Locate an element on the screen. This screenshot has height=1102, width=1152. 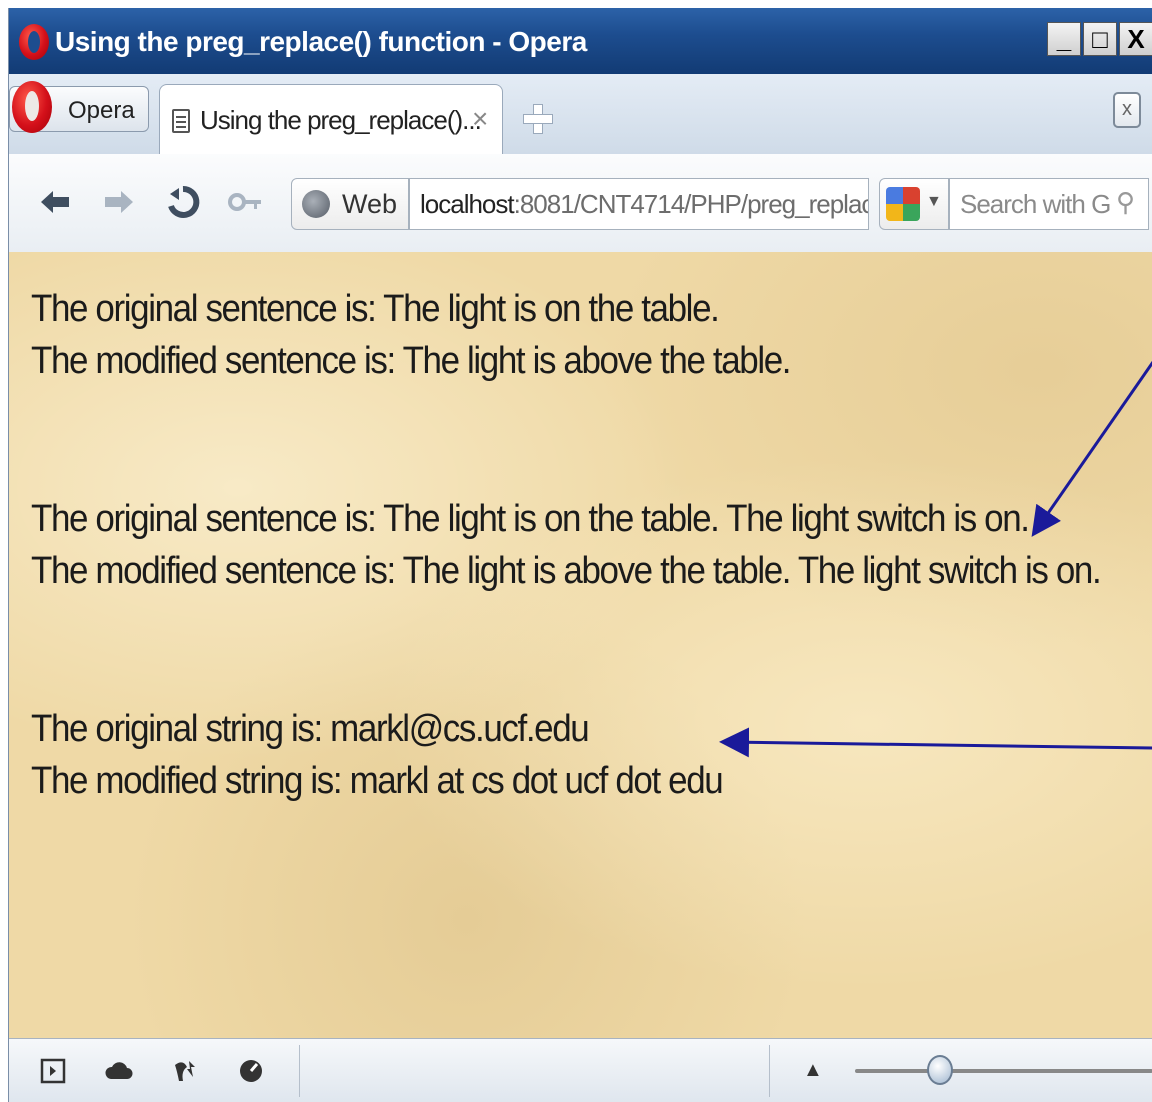
address-prefix-label: Web is located at coordinates (370, 204).